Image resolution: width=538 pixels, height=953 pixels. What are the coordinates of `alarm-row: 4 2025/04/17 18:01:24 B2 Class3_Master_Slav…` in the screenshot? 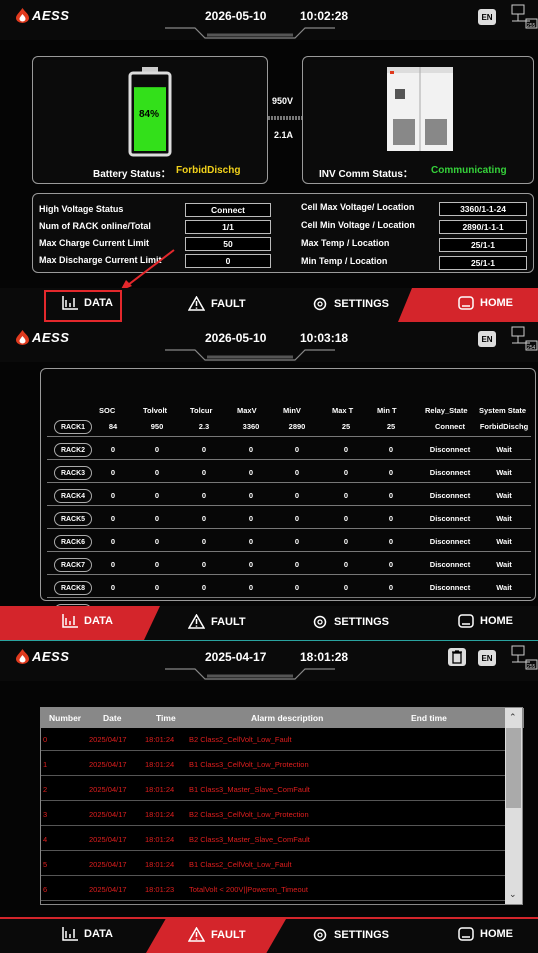 It's located at (274, 839).